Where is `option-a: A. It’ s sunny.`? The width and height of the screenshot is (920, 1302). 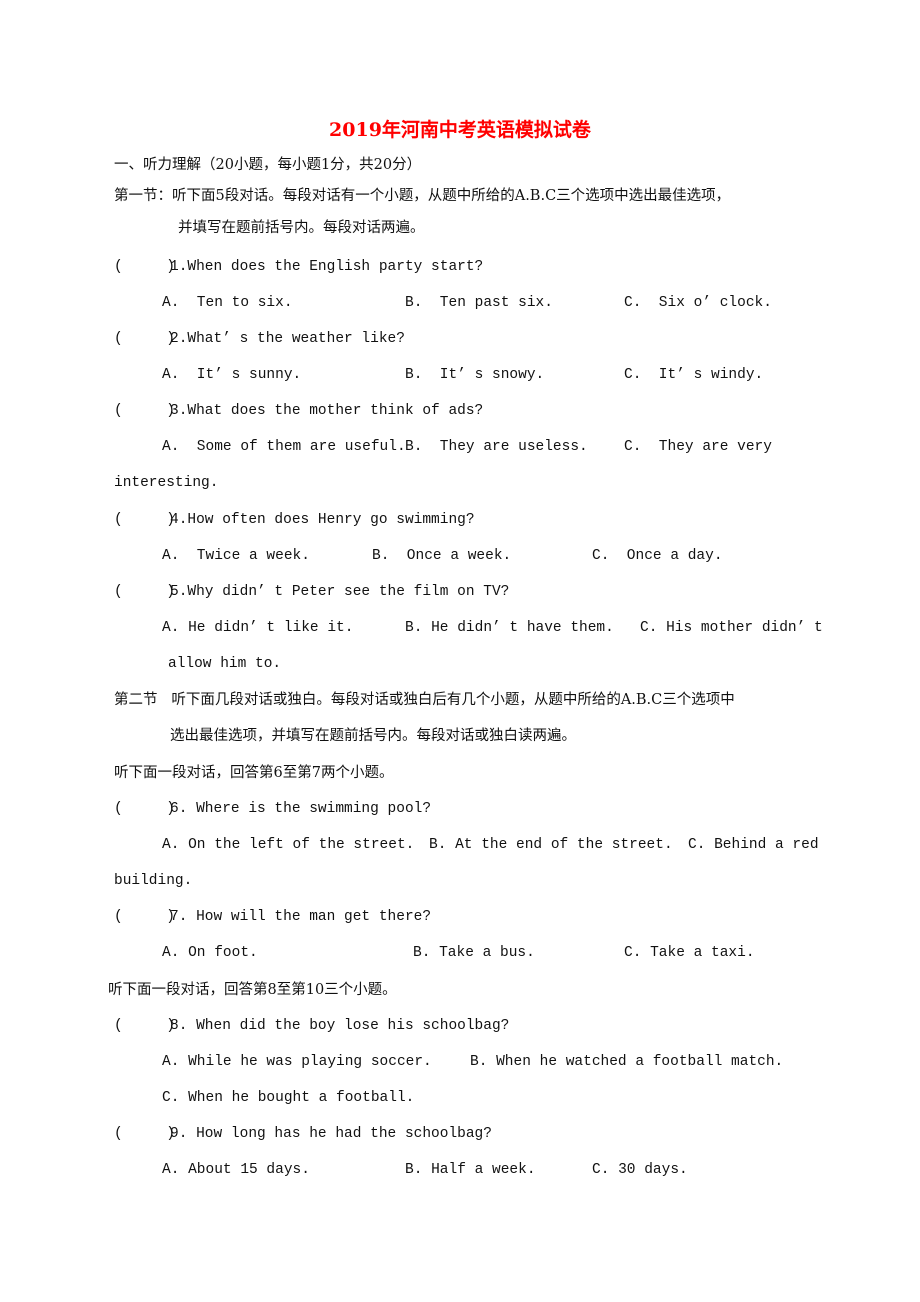 option-a: A. It’ s sunny. is located at coordinates (232, 375).